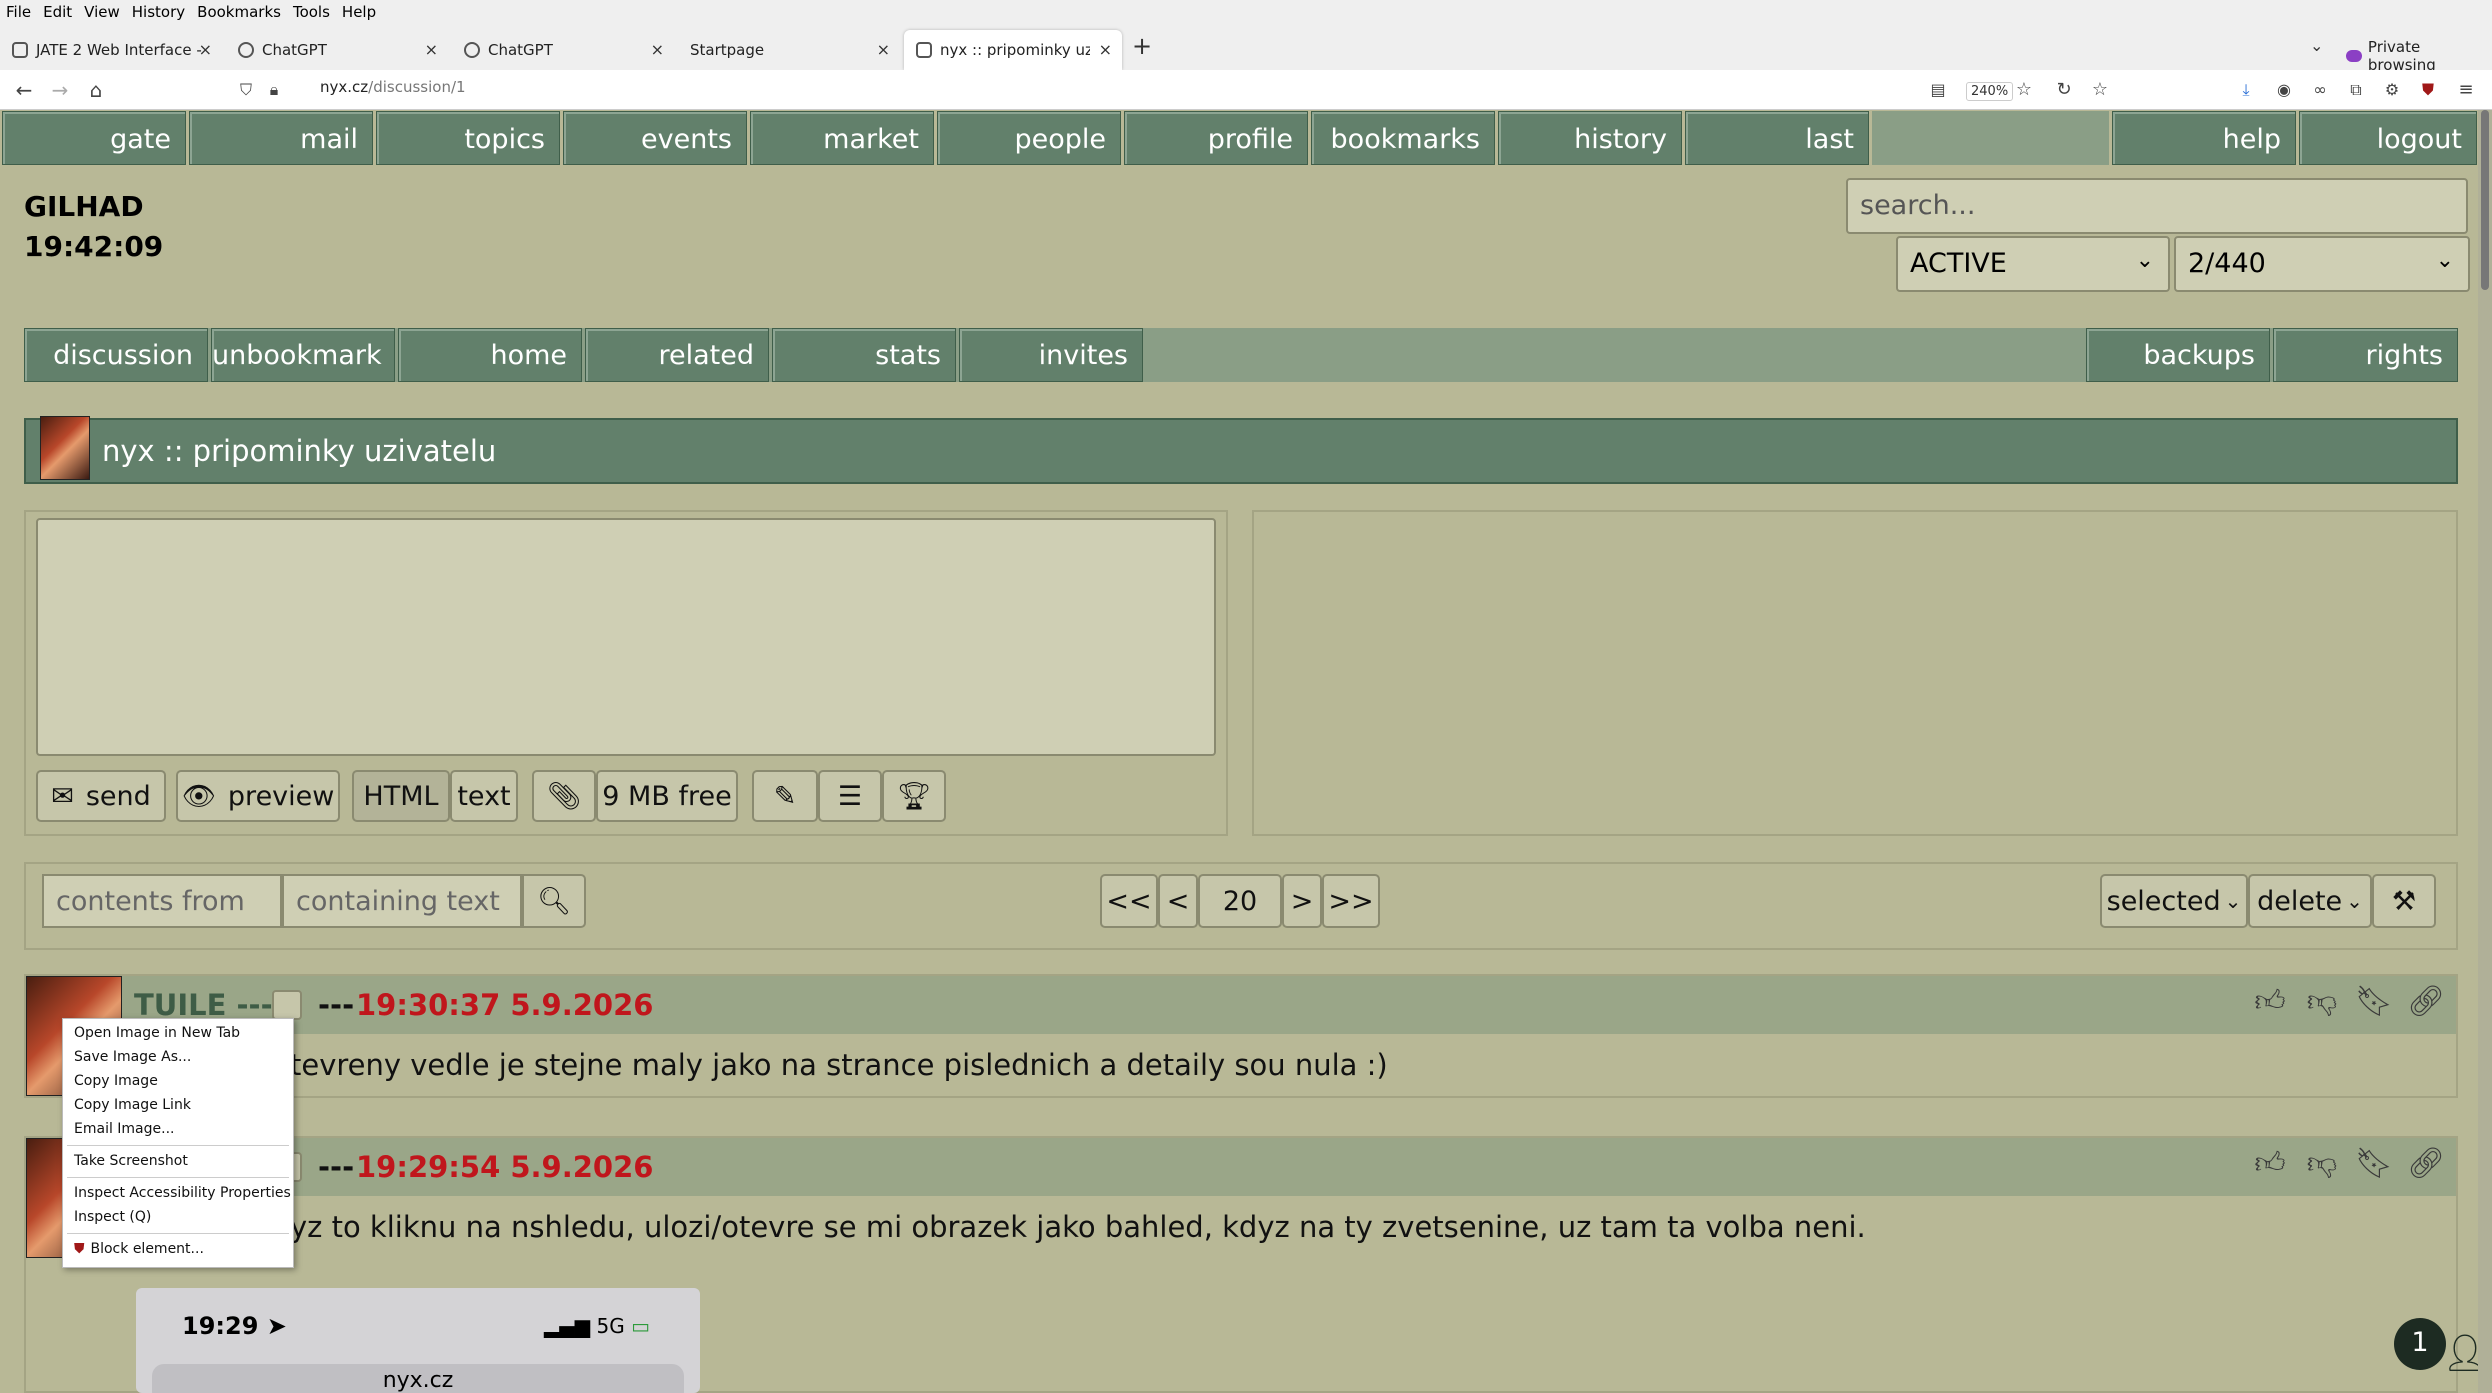 This screenshot has height=1393, width=2492. What do you see at coordinates (789, 50) in the screenshot?
I see `tab-startpage: Startpage ×` at bounding box center [789, 50].